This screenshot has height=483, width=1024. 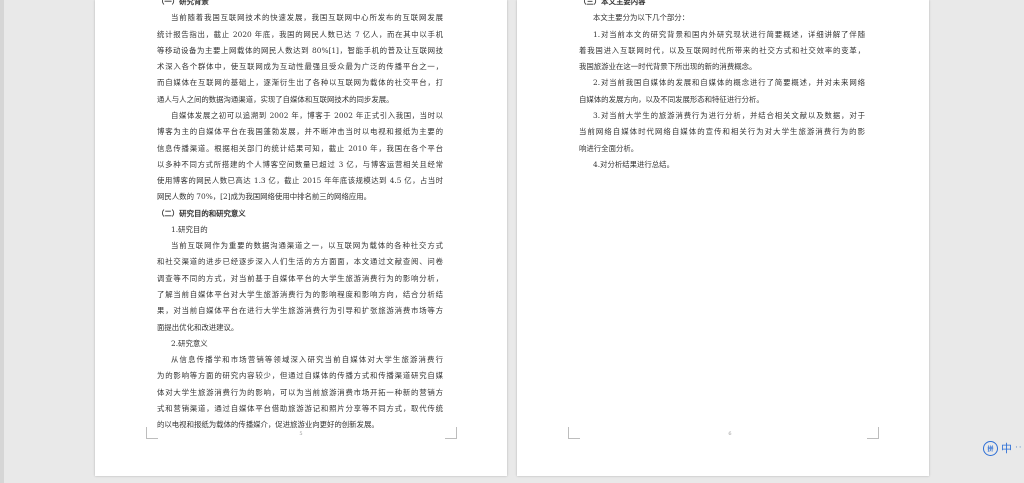 What do you see at coordinates (198, 327) in the screenshot?
I see `text-line: 面提出优化和改进建议。` at bounding box center [198, 327].